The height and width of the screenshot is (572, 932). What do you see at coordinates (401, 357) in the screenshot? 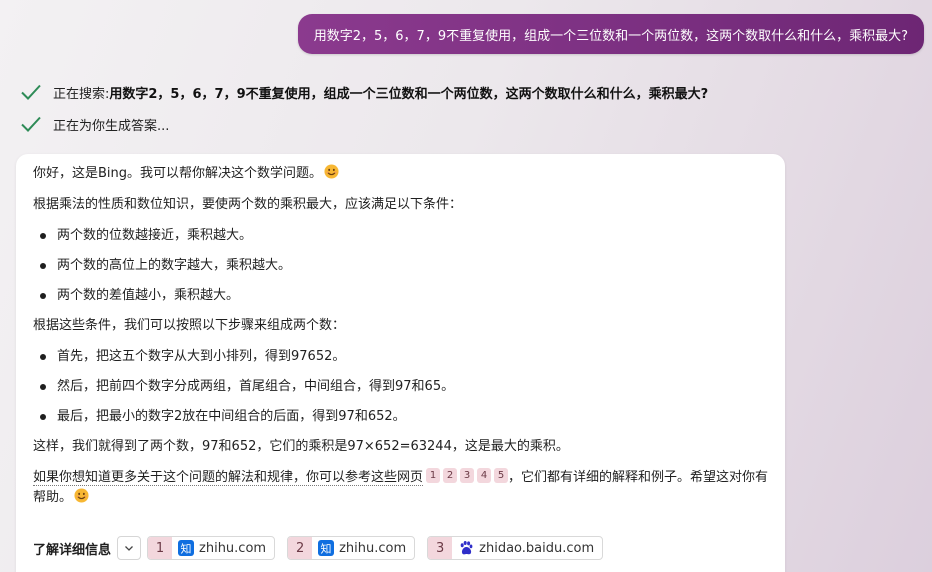
I see `list-item: 首先，把这五个数字从大到小排列，得到97652。` at bounding box center [401, 357].